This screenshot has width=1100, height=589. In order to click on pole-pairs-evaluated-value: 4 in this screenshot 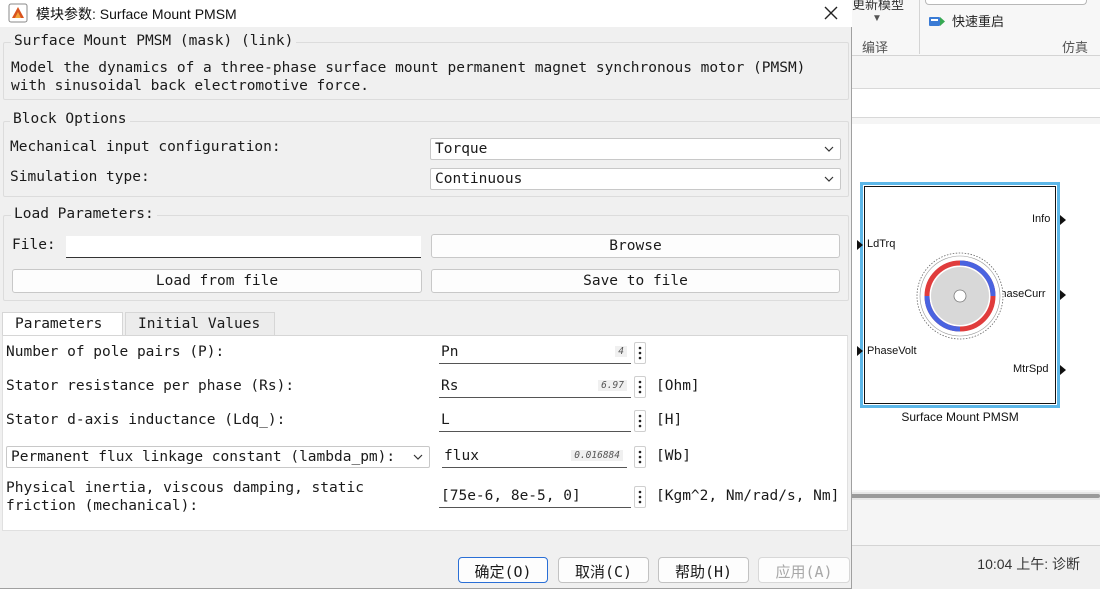, I will do `click(621, 351)`.